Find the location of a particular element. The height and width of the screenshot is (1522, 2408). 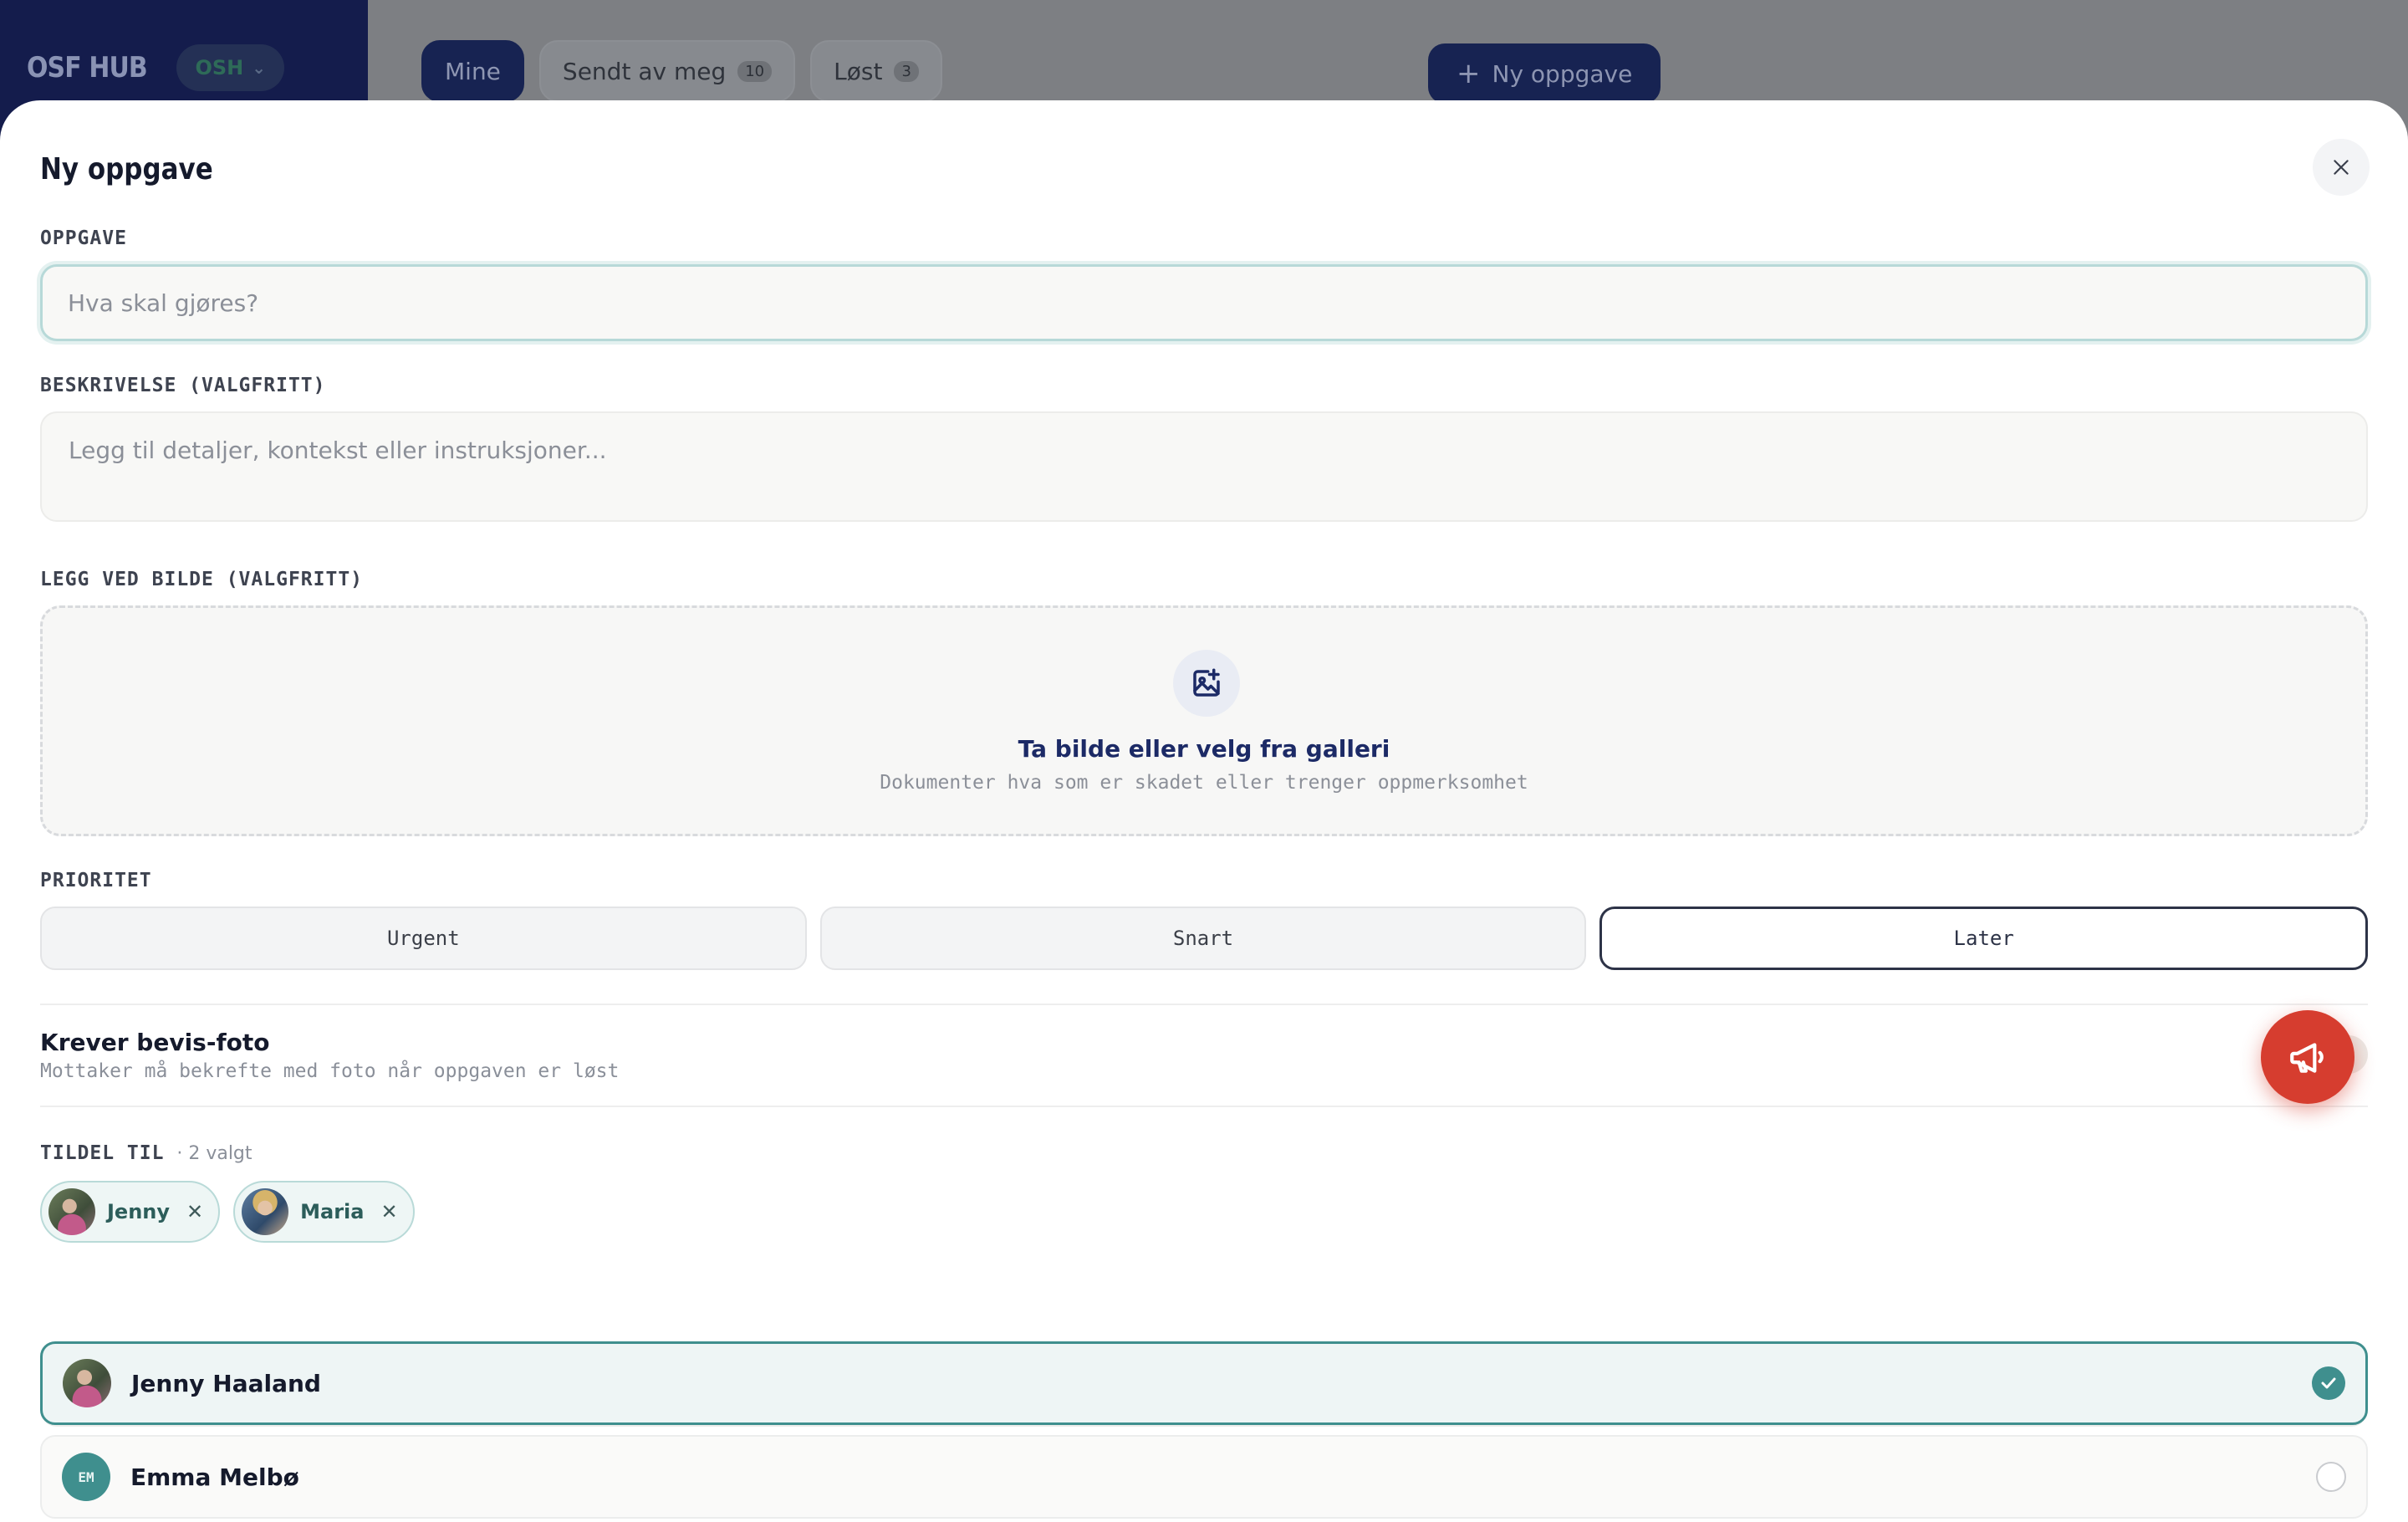

person-name: Emma Melbø is located at coordinates (214, 1477).